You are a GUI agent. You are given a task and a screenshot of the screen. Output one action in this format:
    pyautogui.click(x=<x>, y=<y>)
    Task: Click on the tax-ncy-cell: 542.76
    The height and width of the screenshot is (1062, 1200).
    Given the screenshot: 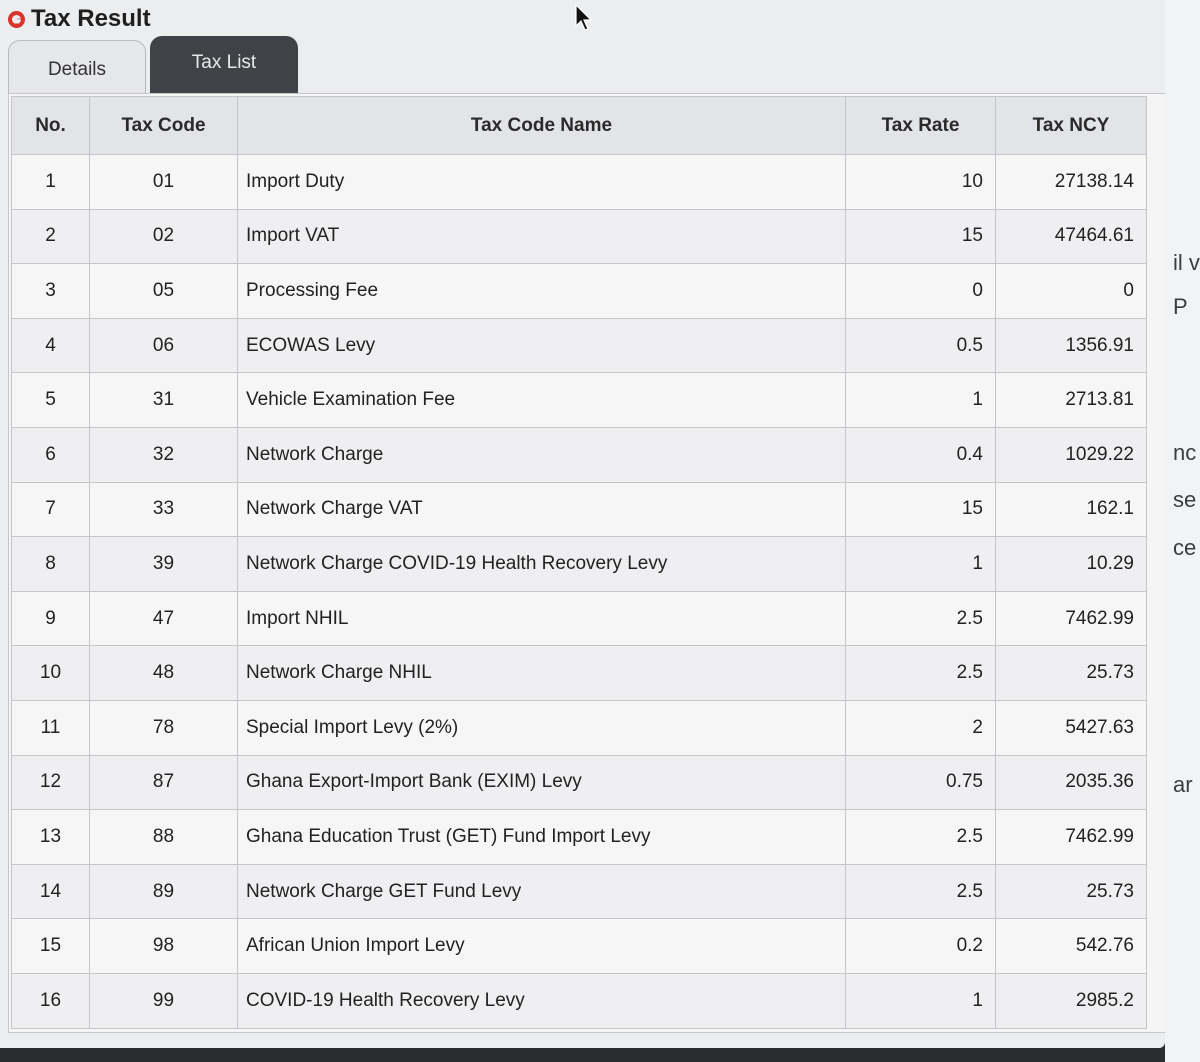 What is the action you would take?
    pyautogui.click(x=1071, y=946)
    